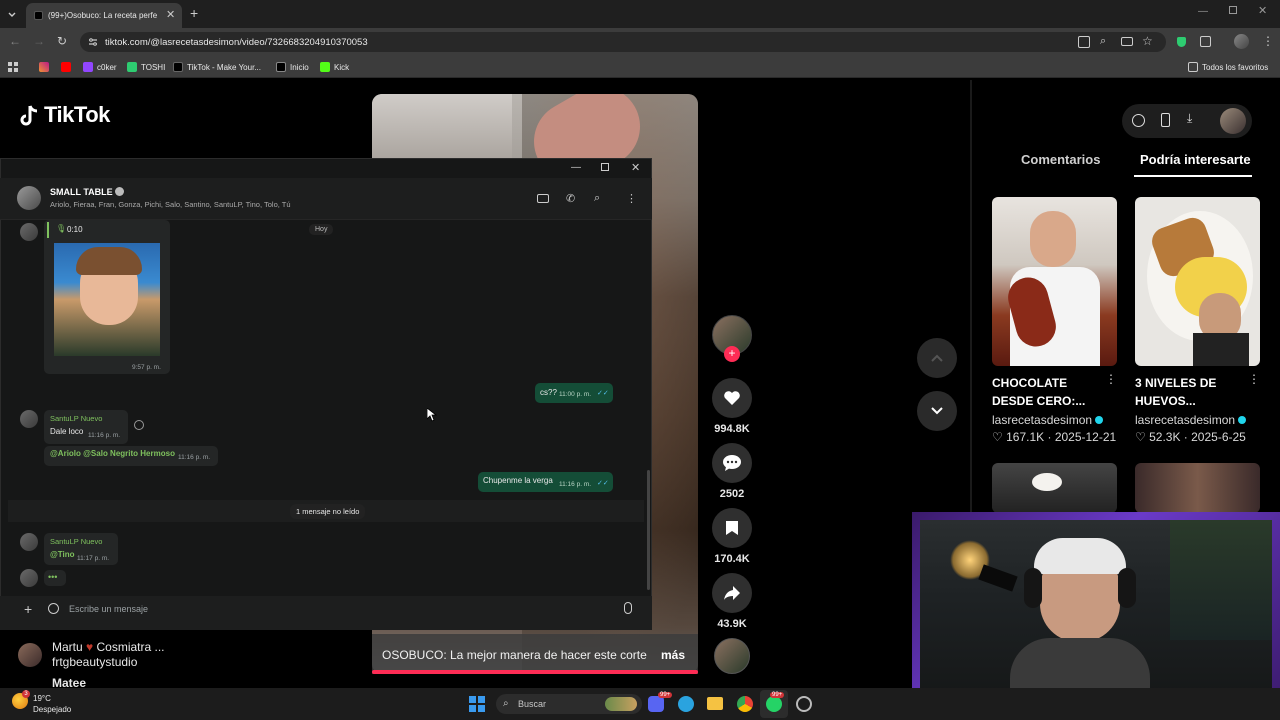  Describe the element at coordinates (1147, 41) in the screenshot. I see `bookmark-star-icon: ☆` at that location.